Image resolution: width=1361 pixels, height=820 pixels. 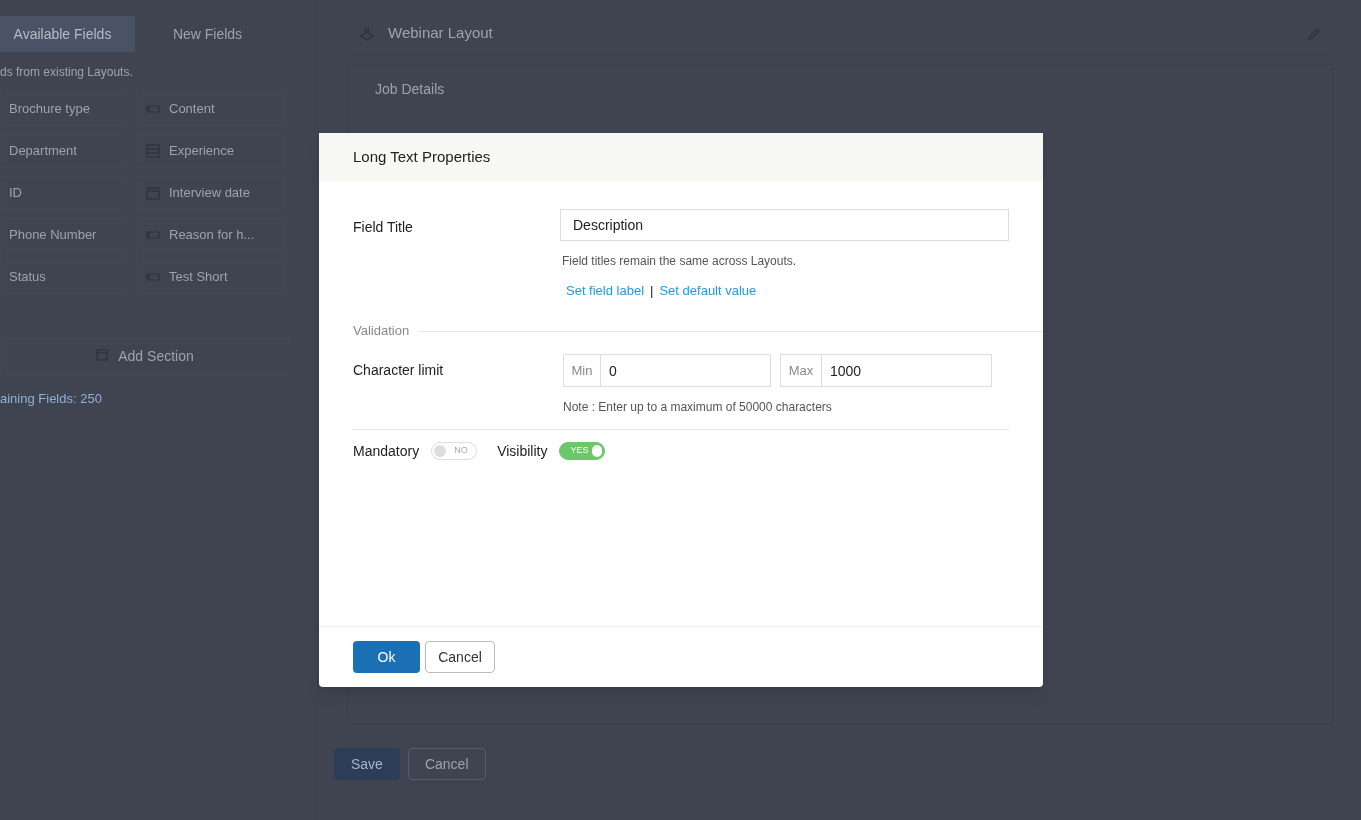 I want to click on toggle-label: Mandatory, so click(x=386, y=451).